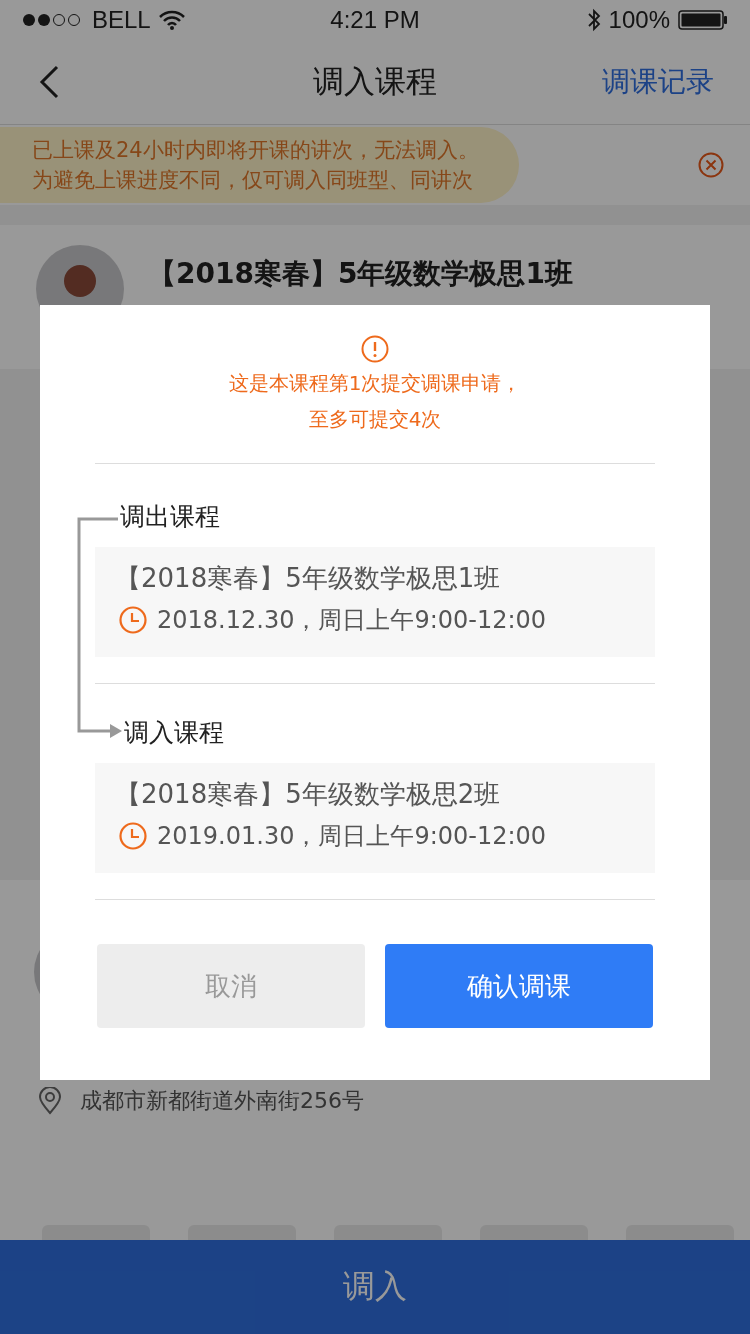  I want to click on battery-percent: 100%, so click(639, 20).